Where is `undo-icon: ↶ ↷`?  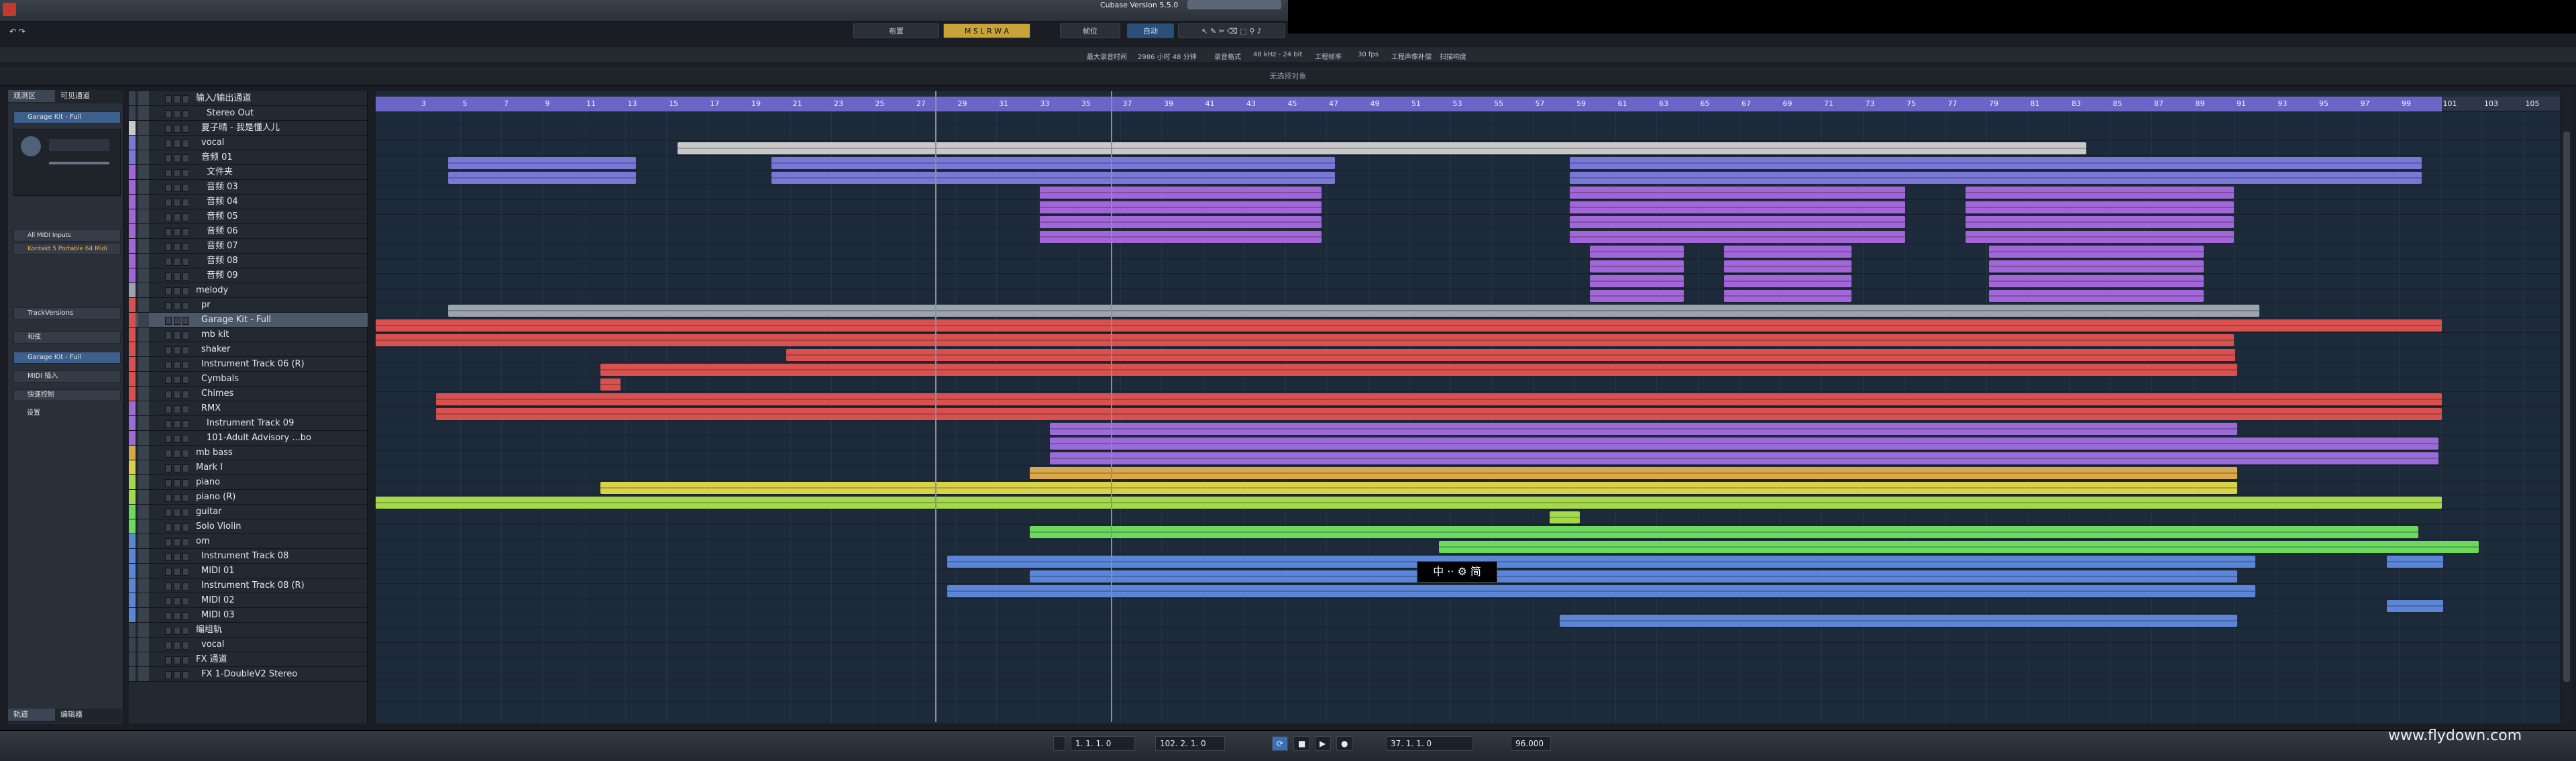 undo-icon: ↶ ↷ is located at coordinates (17, 31).